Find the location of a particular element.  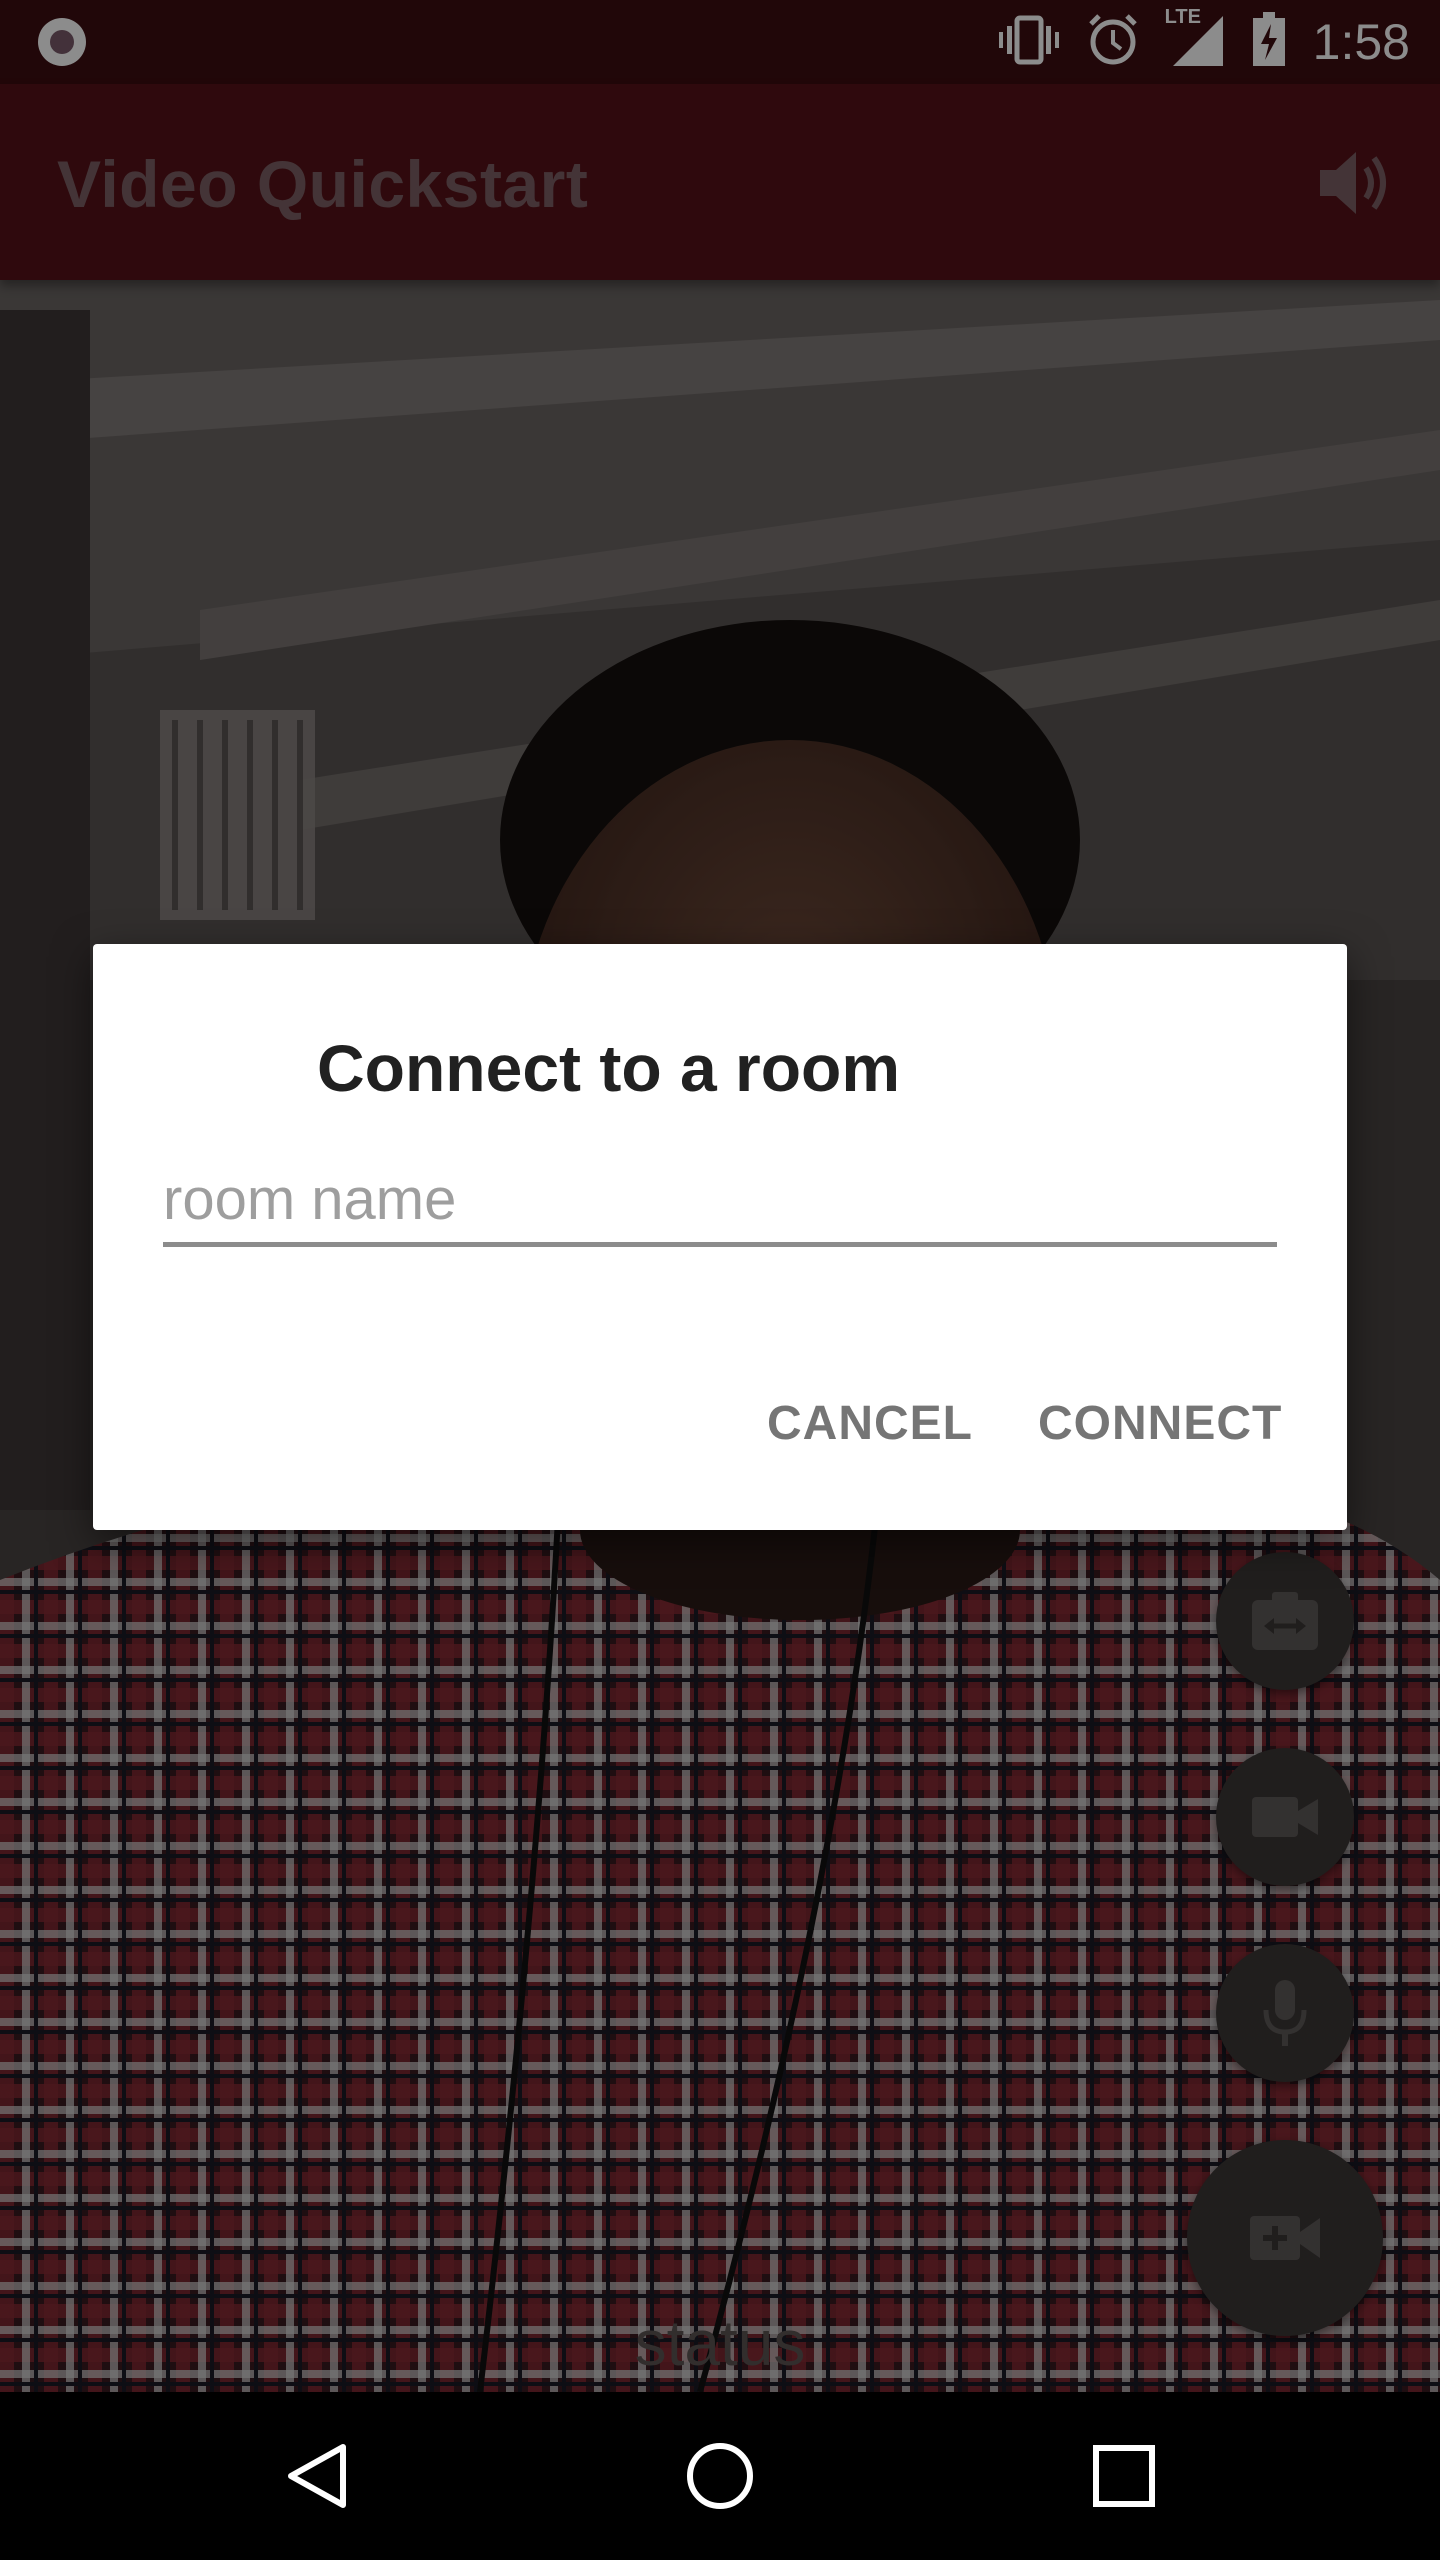

recents-button is located at coordinates (1124, 2476).